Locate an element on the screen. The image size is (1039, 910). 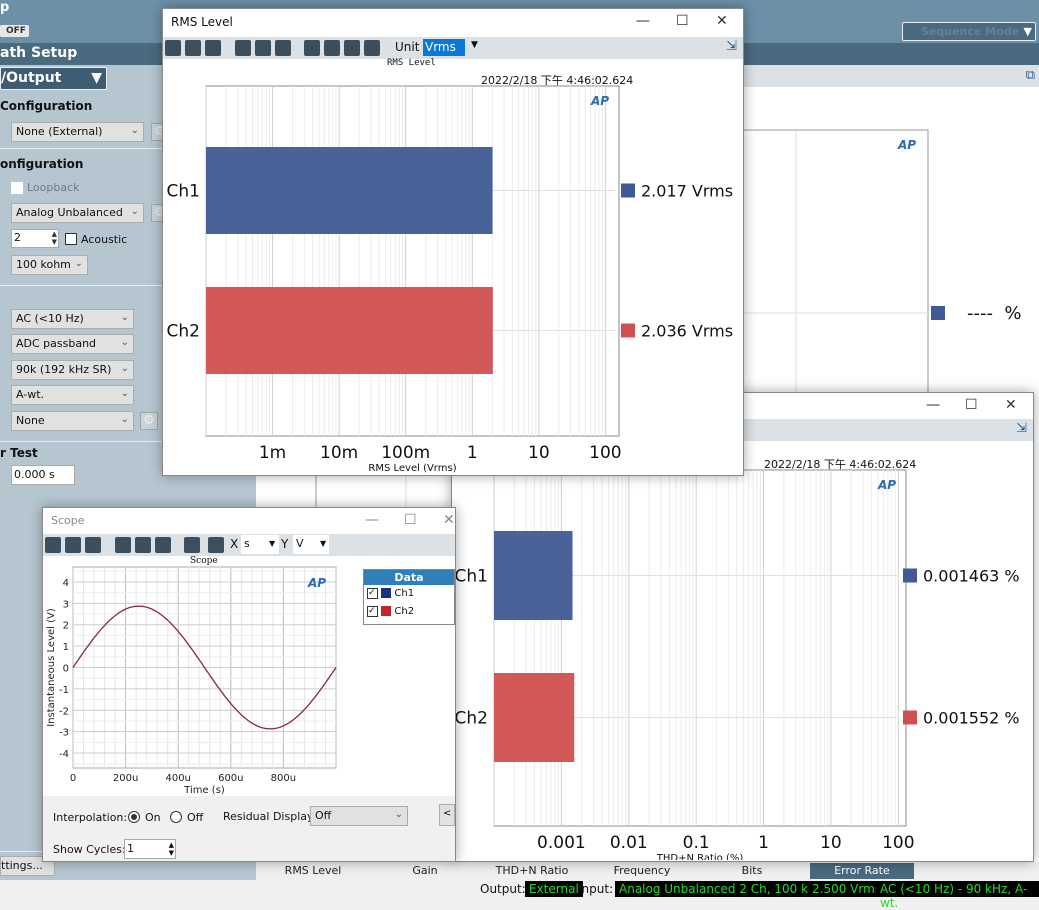
bandwidth-value: ADC passband is located at coordinates (56, 343).